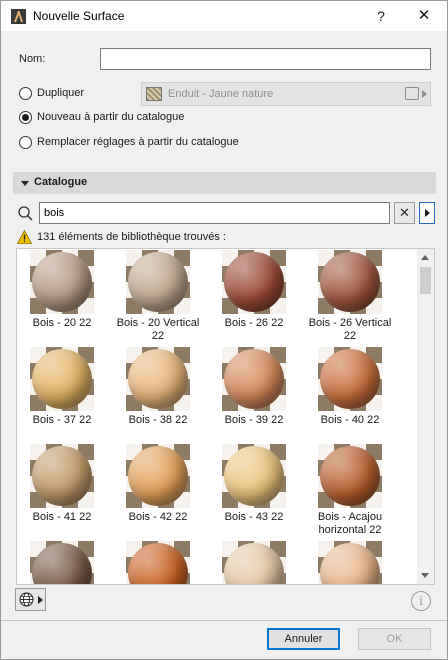  I want to click on catalogue-section-title: Catalogue, so click(61, 182).